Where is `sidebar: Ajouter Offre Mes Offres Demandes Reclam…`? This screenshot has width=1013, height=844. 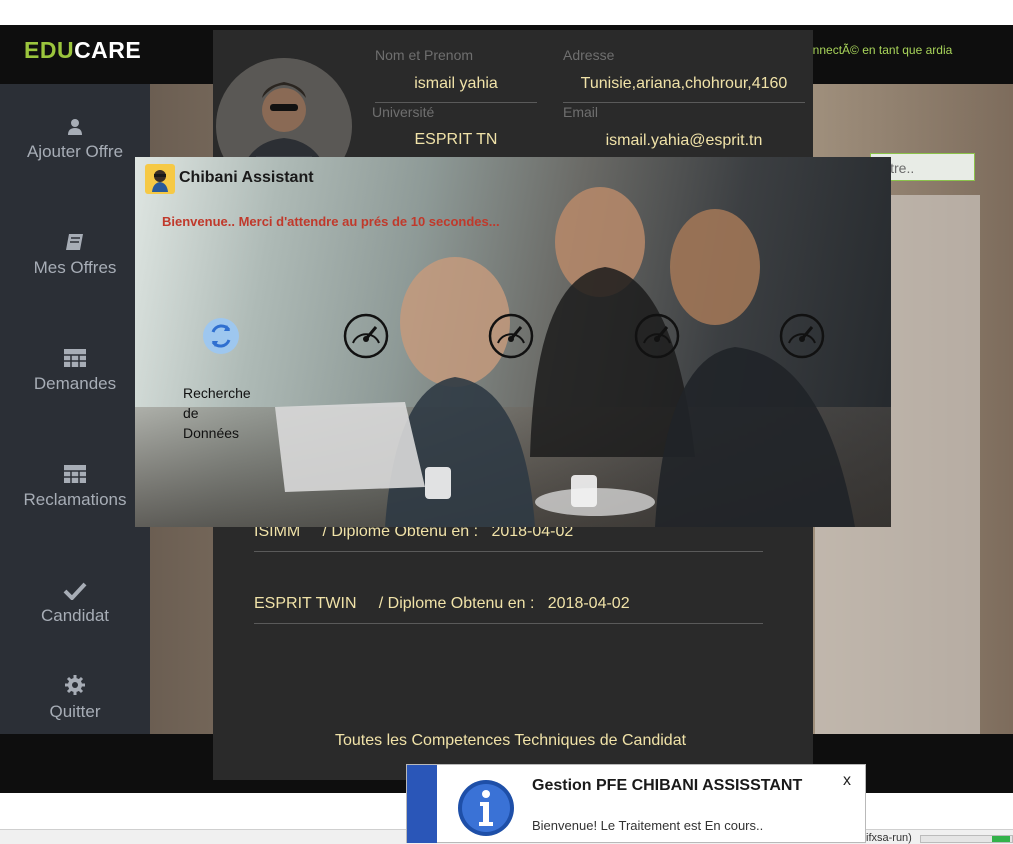 sidebar: Ajouter Offre Mes Offres Demandes Reclam… is located at coordinates (75, 409).